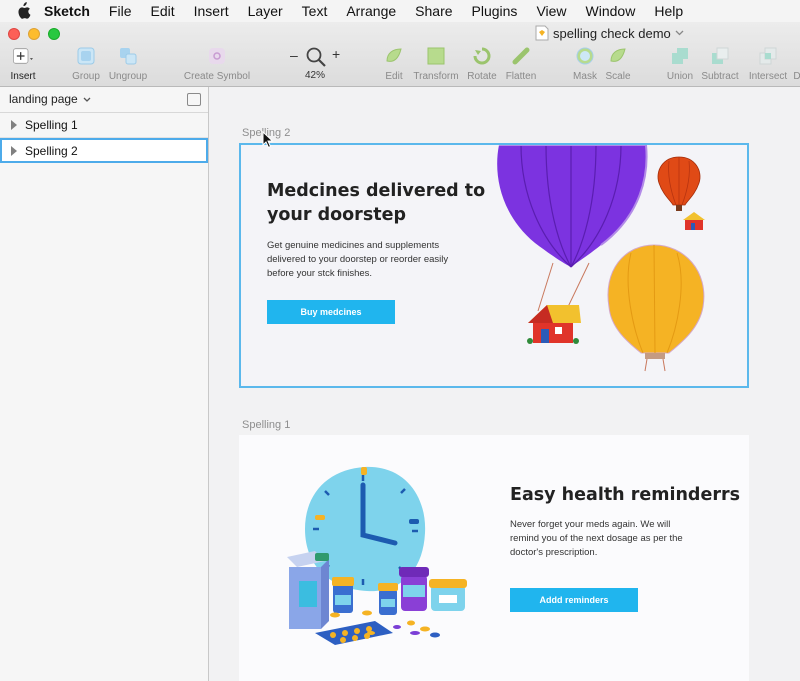 This screenshot has width=800, height=681. Describe the element at coordinates (120, 11) in the screenshot. I see `menu-file: File` at that location.